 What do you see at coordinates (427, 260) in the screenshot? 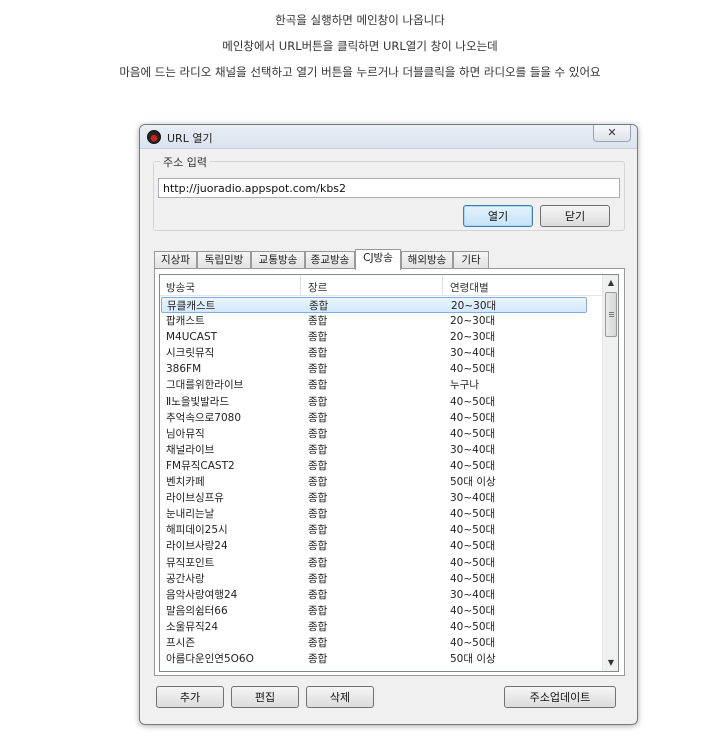
I see `tab-overseas: 해외방송` at bounding box center [427, 260].